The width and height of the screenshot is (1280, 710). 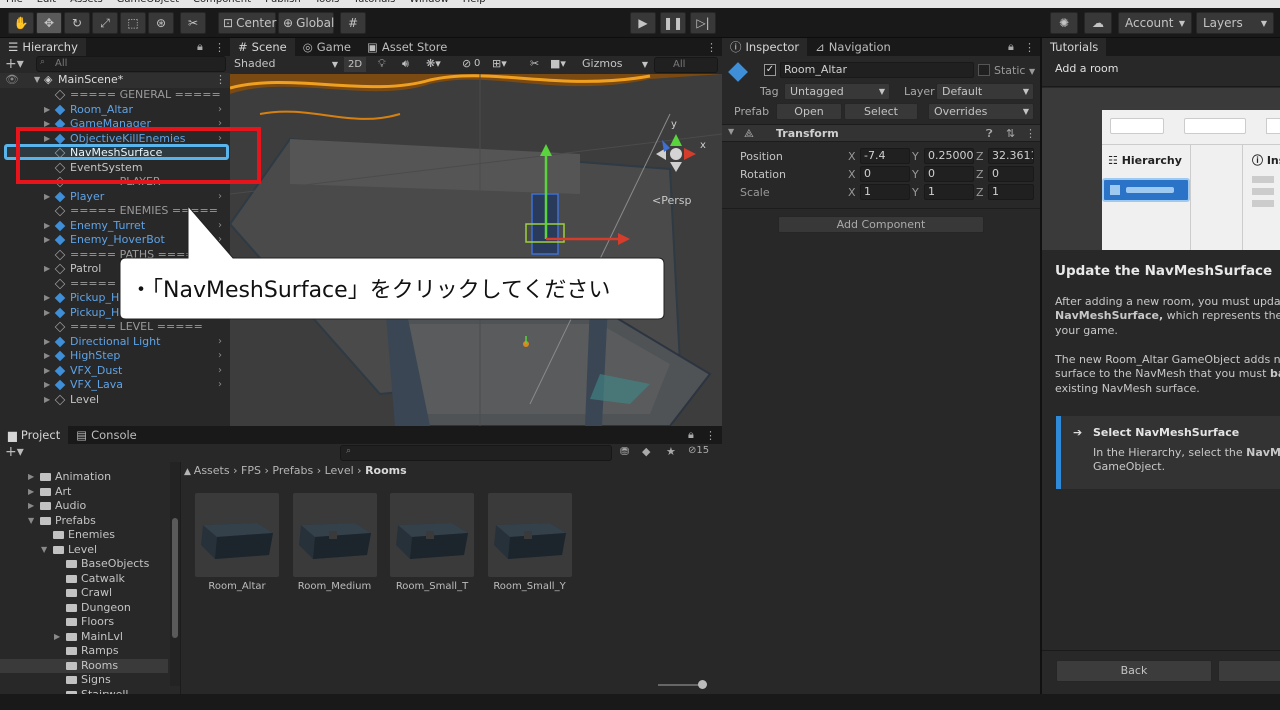 What do you see at coordinates (106, 435) in the screenshot?
I see `tab-console: ▤ Console` at bounding box center [106, 435].